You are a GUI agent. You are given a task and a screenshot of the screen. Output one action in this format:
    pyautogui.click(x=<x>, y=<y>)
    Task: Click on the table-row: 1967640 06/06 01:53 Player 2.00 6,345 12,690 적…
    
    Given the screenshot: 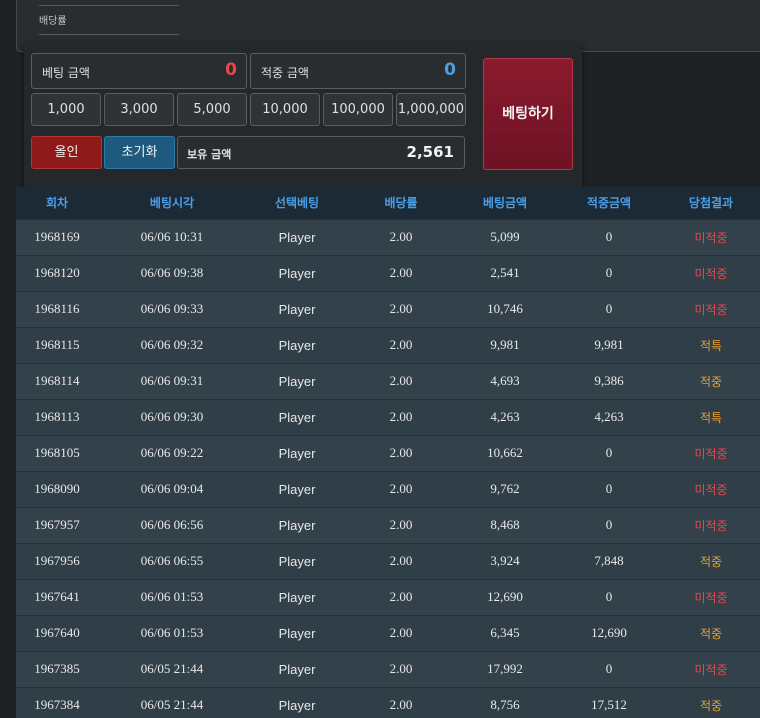 What is the action you would take?
    pyautogui.click(x=388, y=633)
    